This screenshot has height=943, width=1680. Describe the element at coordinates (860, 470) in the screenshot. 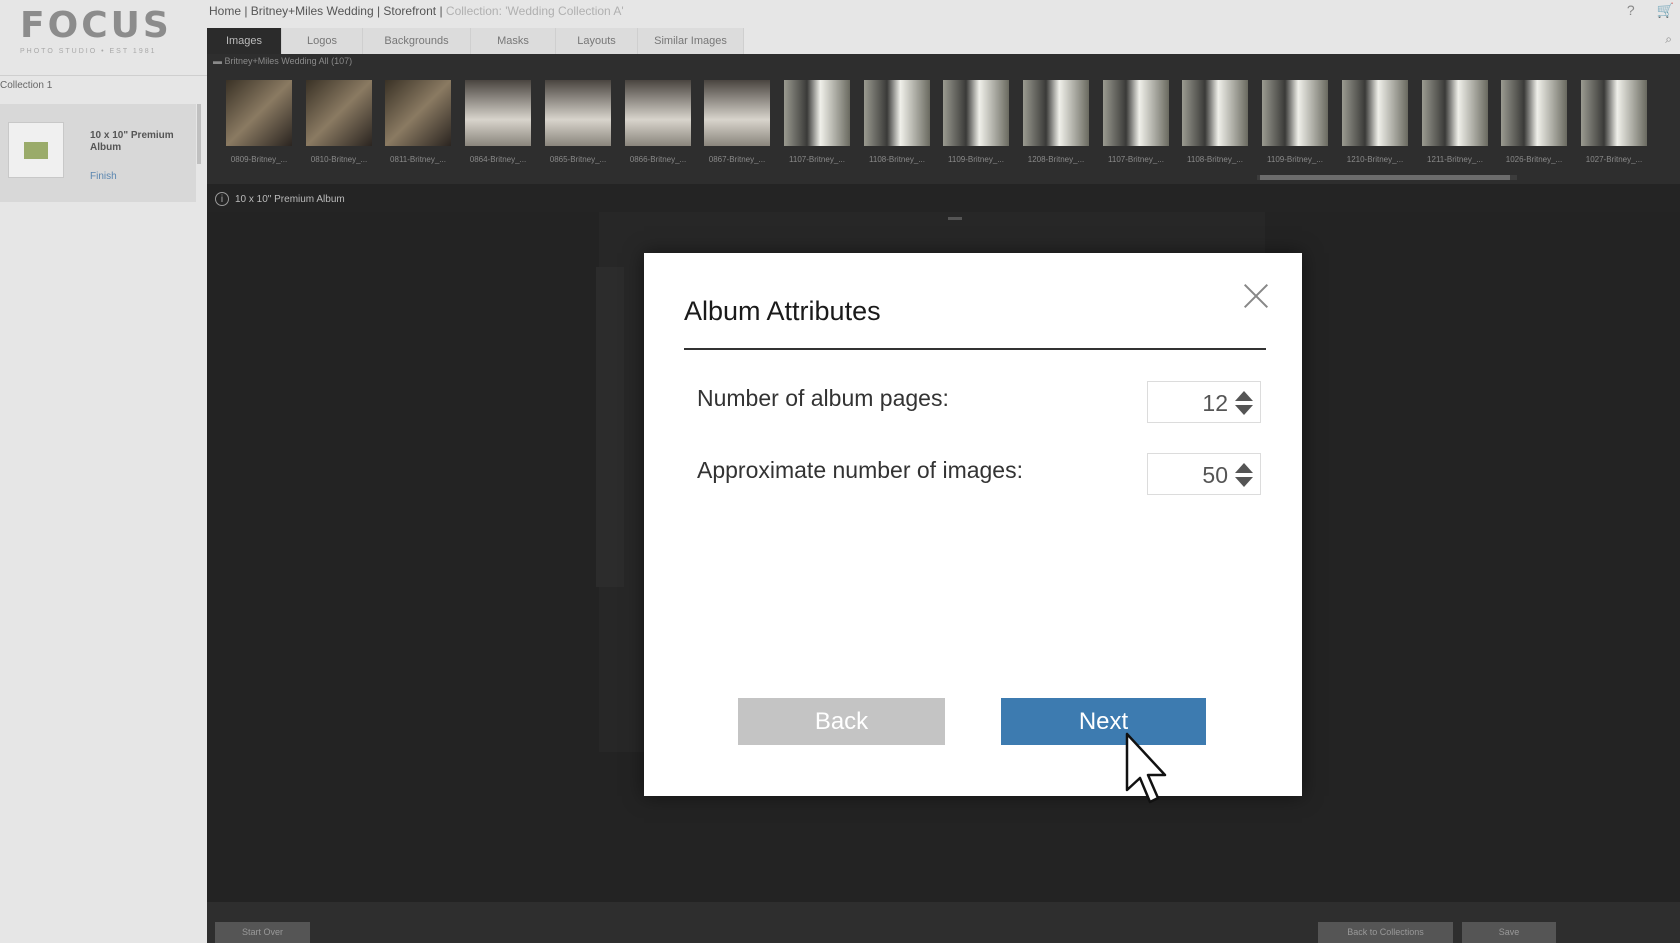

I see `image-count-label: Approximate number of images:` at that location.